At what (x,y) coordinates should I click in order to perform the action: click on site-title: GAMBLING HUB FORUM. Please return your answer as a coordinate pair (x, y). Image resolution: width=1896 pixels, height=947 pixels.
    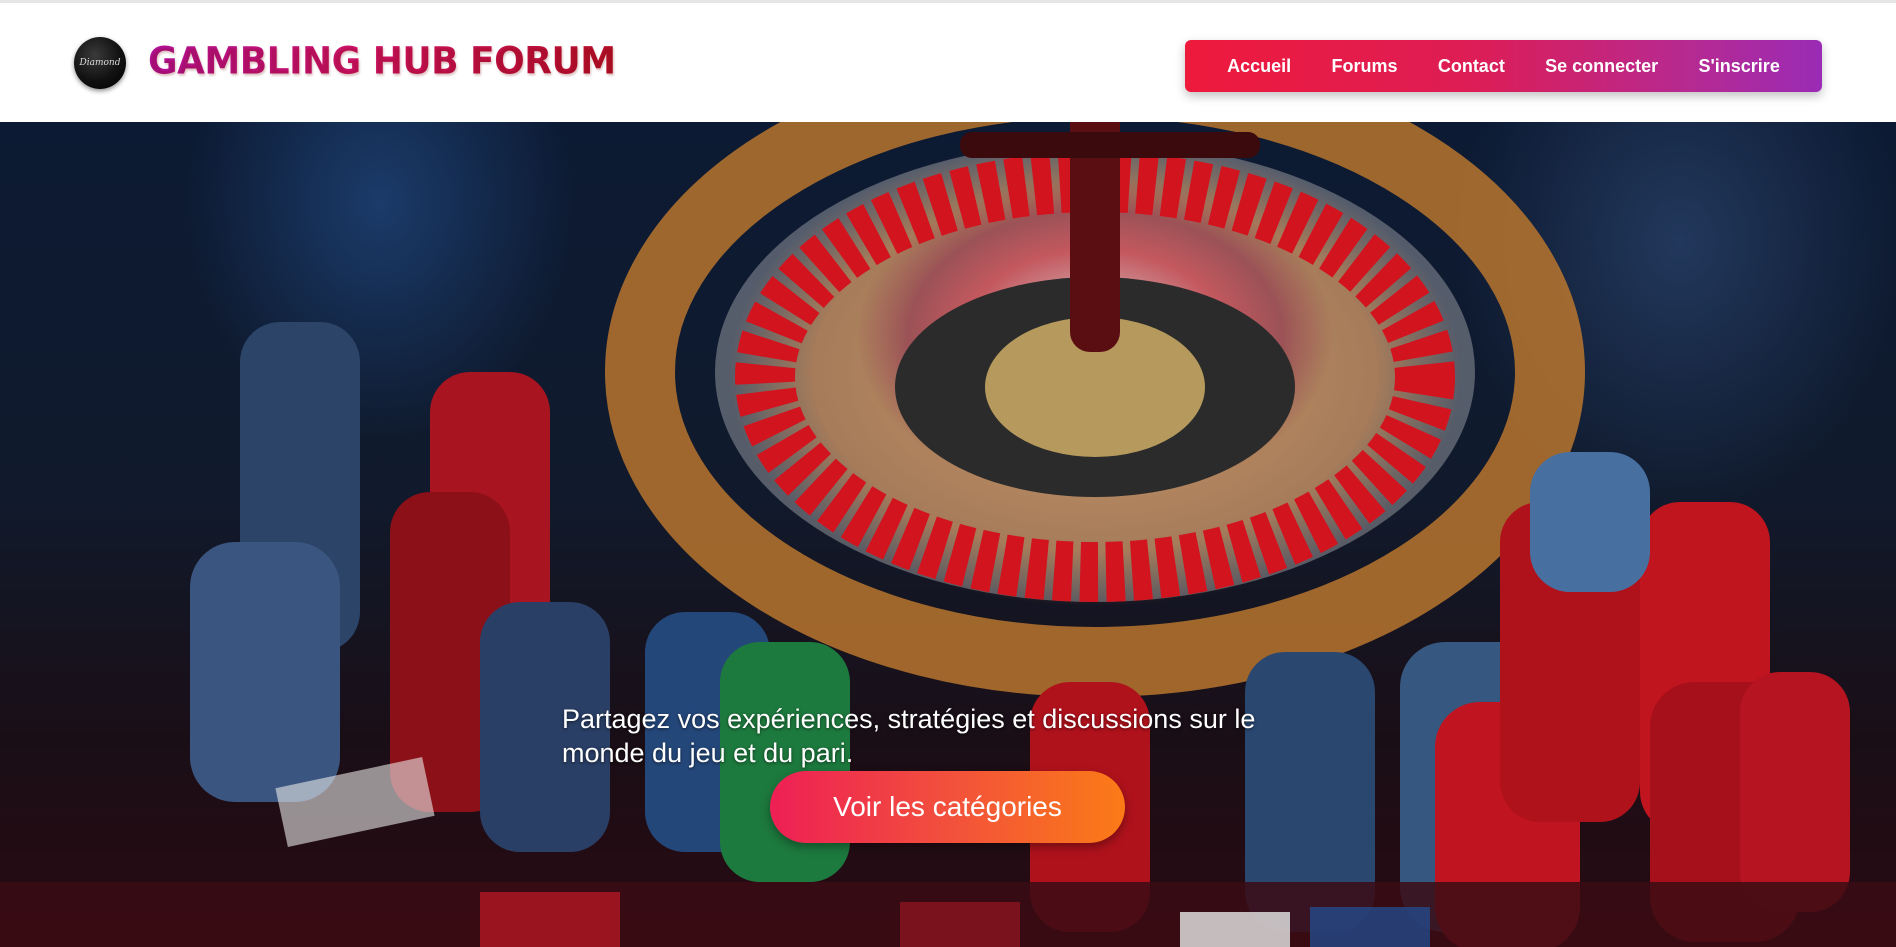
    Looking at the image, I should click on (382, 61).